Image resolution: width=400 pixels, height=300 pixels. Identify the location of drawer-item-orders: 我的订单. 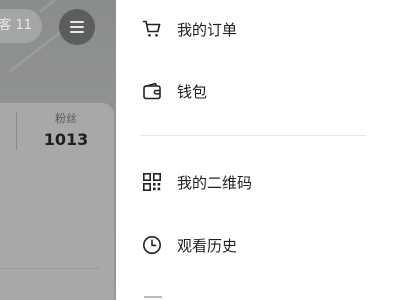
(258, 29).